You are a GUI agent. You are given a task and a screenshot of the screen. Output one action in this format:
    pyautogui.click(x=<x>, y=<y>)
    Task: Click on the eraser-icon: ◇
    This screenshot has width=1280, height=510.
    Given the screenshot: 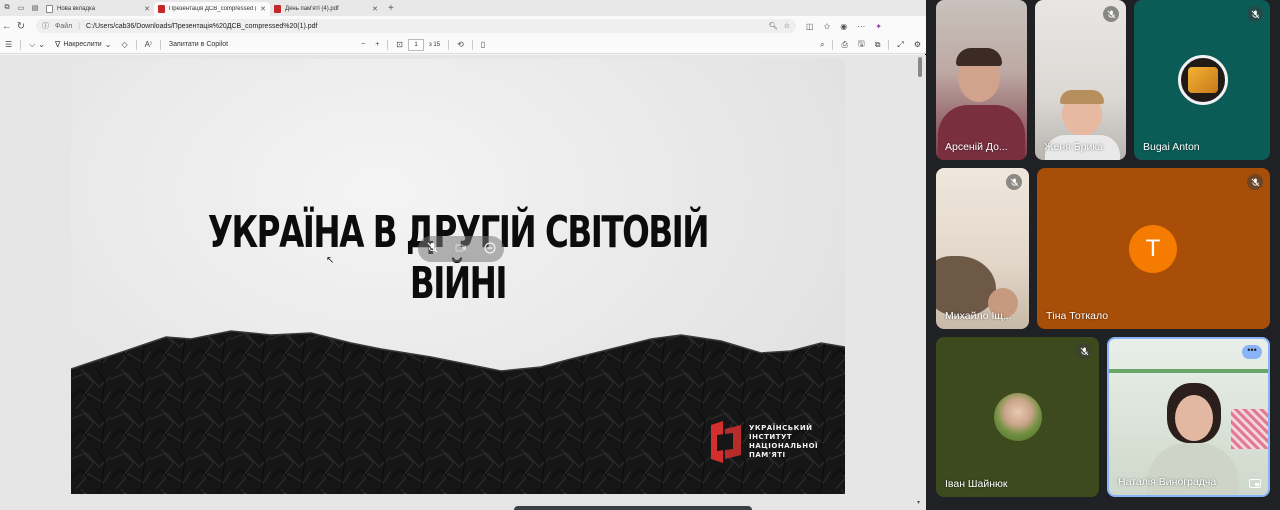 What is the action you would take?
    pyautogui.click(x=124, y=44)
    